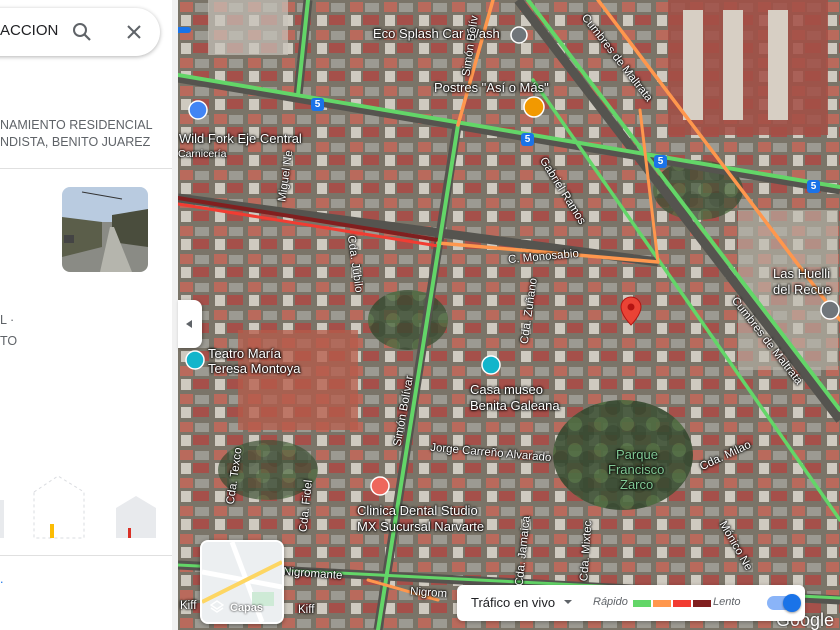  What do you see at coordinates (610, 602) in the screenshot?
I see `traffic-fast-label: Rápido` at bounding box center [610, 602].